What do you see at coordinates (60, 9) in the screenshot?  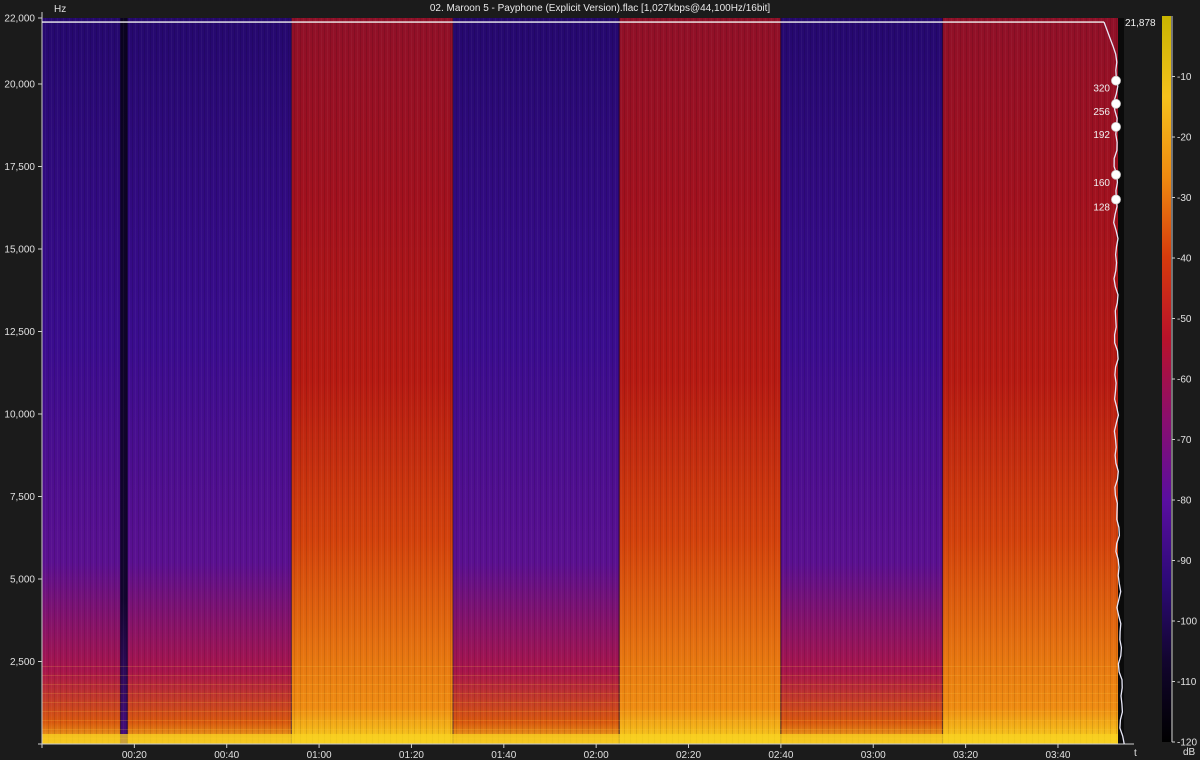 I see `y-axis-label: Hz` at bounding box center [60, 9].